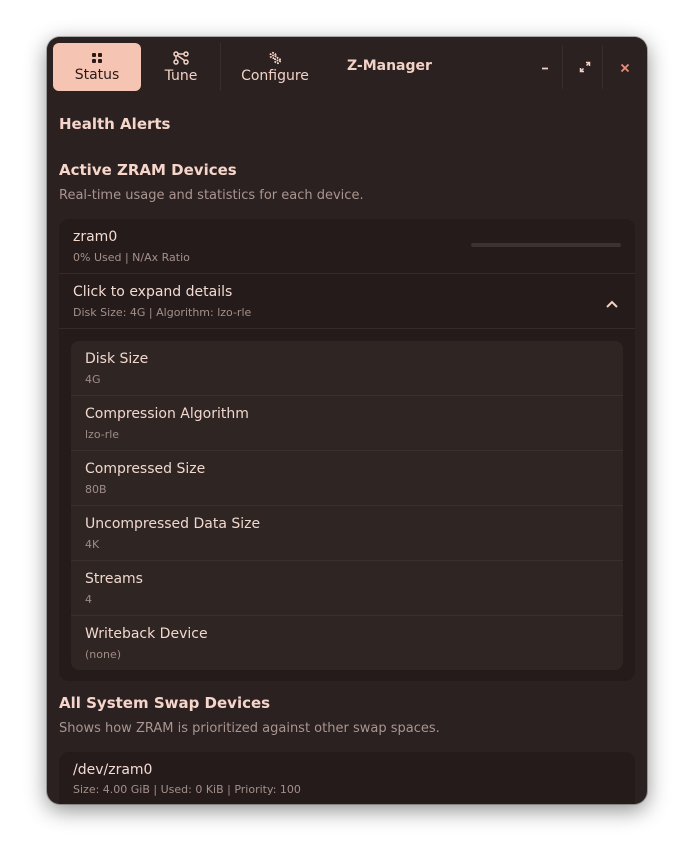  I want to click on expander-summary: Disk Size: 4G | Algorithm: lzo-rle, so click(162, 312).